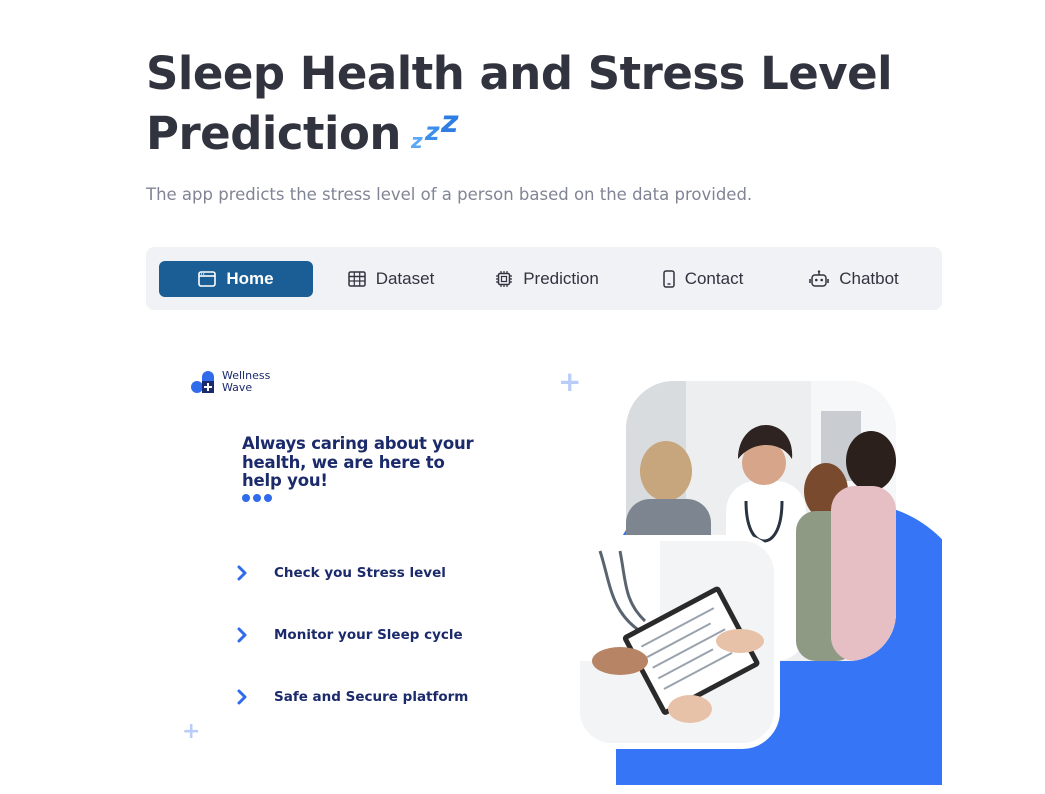 The width and height of the screenshot is (1045, 794). I want to click on page-title-text: Sleep Health and Stress Level Prediction, so click(519, 103).